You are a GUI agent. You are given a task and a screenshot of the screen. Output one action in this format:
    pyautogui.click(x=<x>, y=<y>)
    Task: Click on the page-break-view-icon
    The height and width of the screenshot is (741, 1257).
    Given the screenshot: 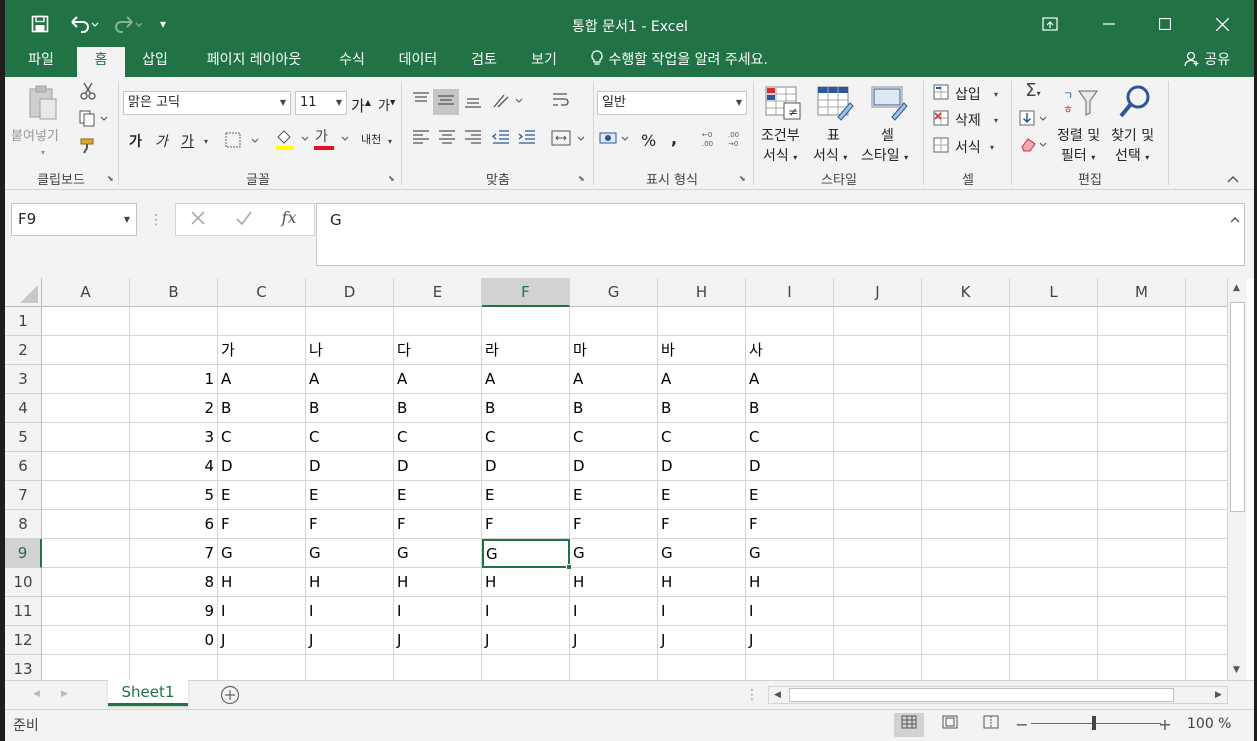 What is the action you would take?
    pyautogui.click(x=991, y=725)
    